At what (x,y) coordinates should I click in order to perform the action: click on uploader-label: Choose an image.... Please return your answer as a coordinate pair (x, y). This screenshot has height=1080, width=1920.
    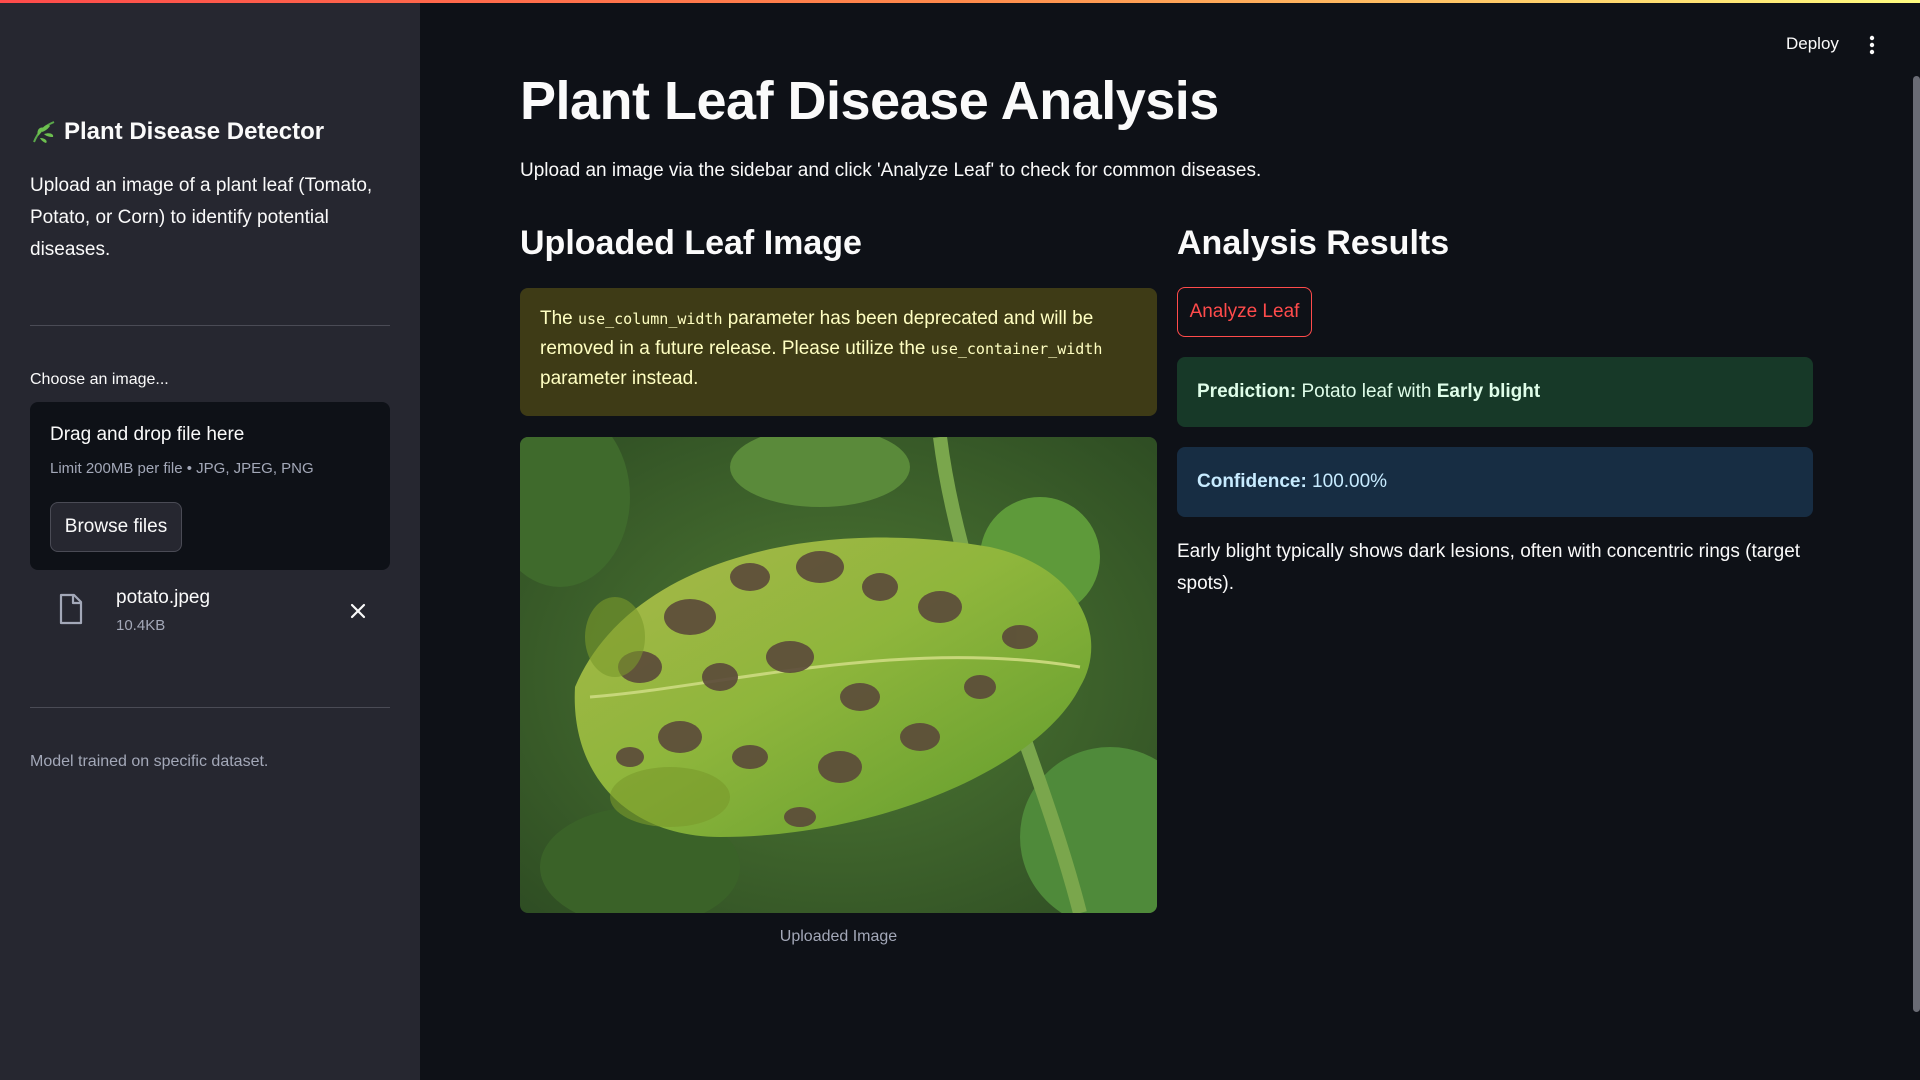
    Looking at the image, I should click on (99, 379).